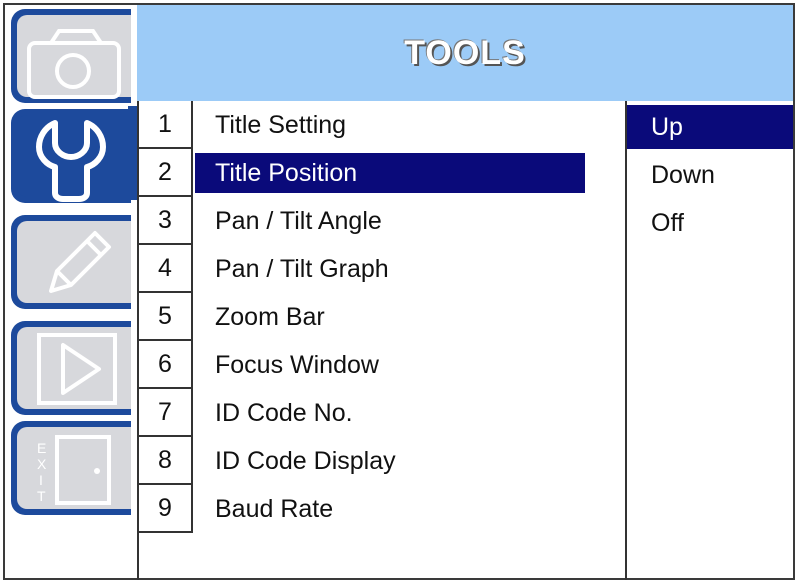 This screenshot has height=583, width=798. What do you see at coordinates (165, 317) in the screenshot?
I see `menu-item-number: 5` at bounding box center [165, 317].